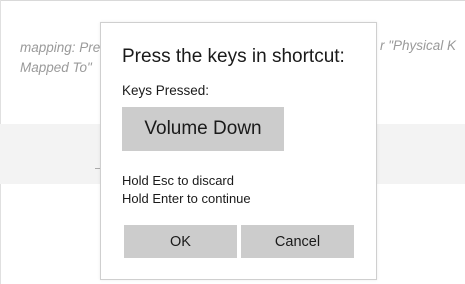  Describe the element at coordinates (418, 45) in the screenshot. I see `background-text-right: r "Physical K` at that location.